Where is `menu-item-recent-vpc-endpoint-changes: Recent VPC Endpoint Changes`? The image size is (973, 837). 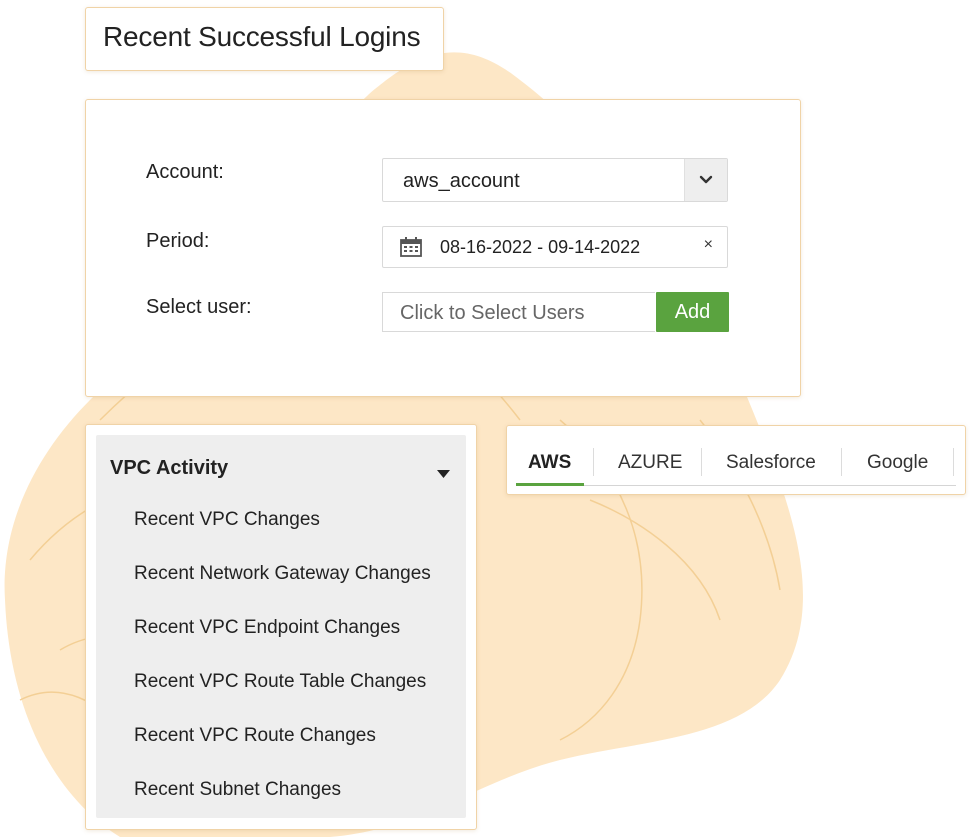 menu-item-recent-vpc-endpoint-changes: Recent VPC Endpoint Changes is located at coordinates (267, 628).